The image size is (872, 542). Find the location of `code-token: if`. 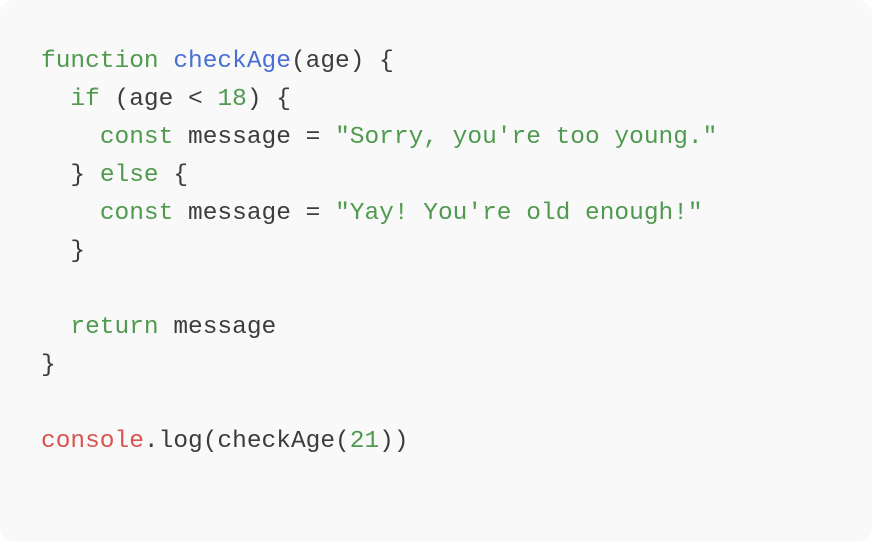

code-token: if is located at coordinates (85, 99).